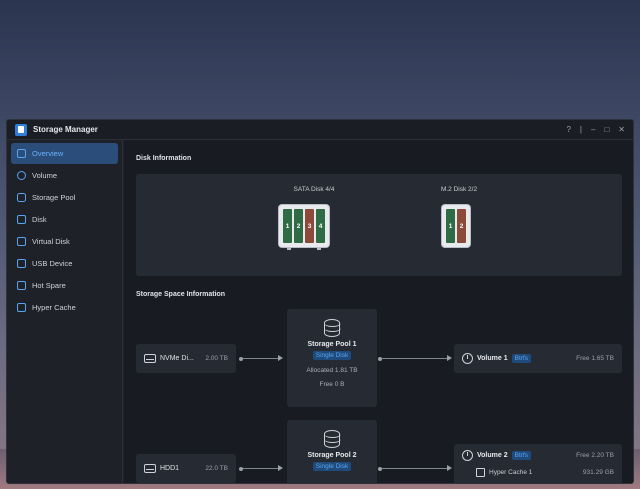 This screenshot has width=640, height=489. I want to click on window-controls: ? | – □ ✕, so click(595, 129).